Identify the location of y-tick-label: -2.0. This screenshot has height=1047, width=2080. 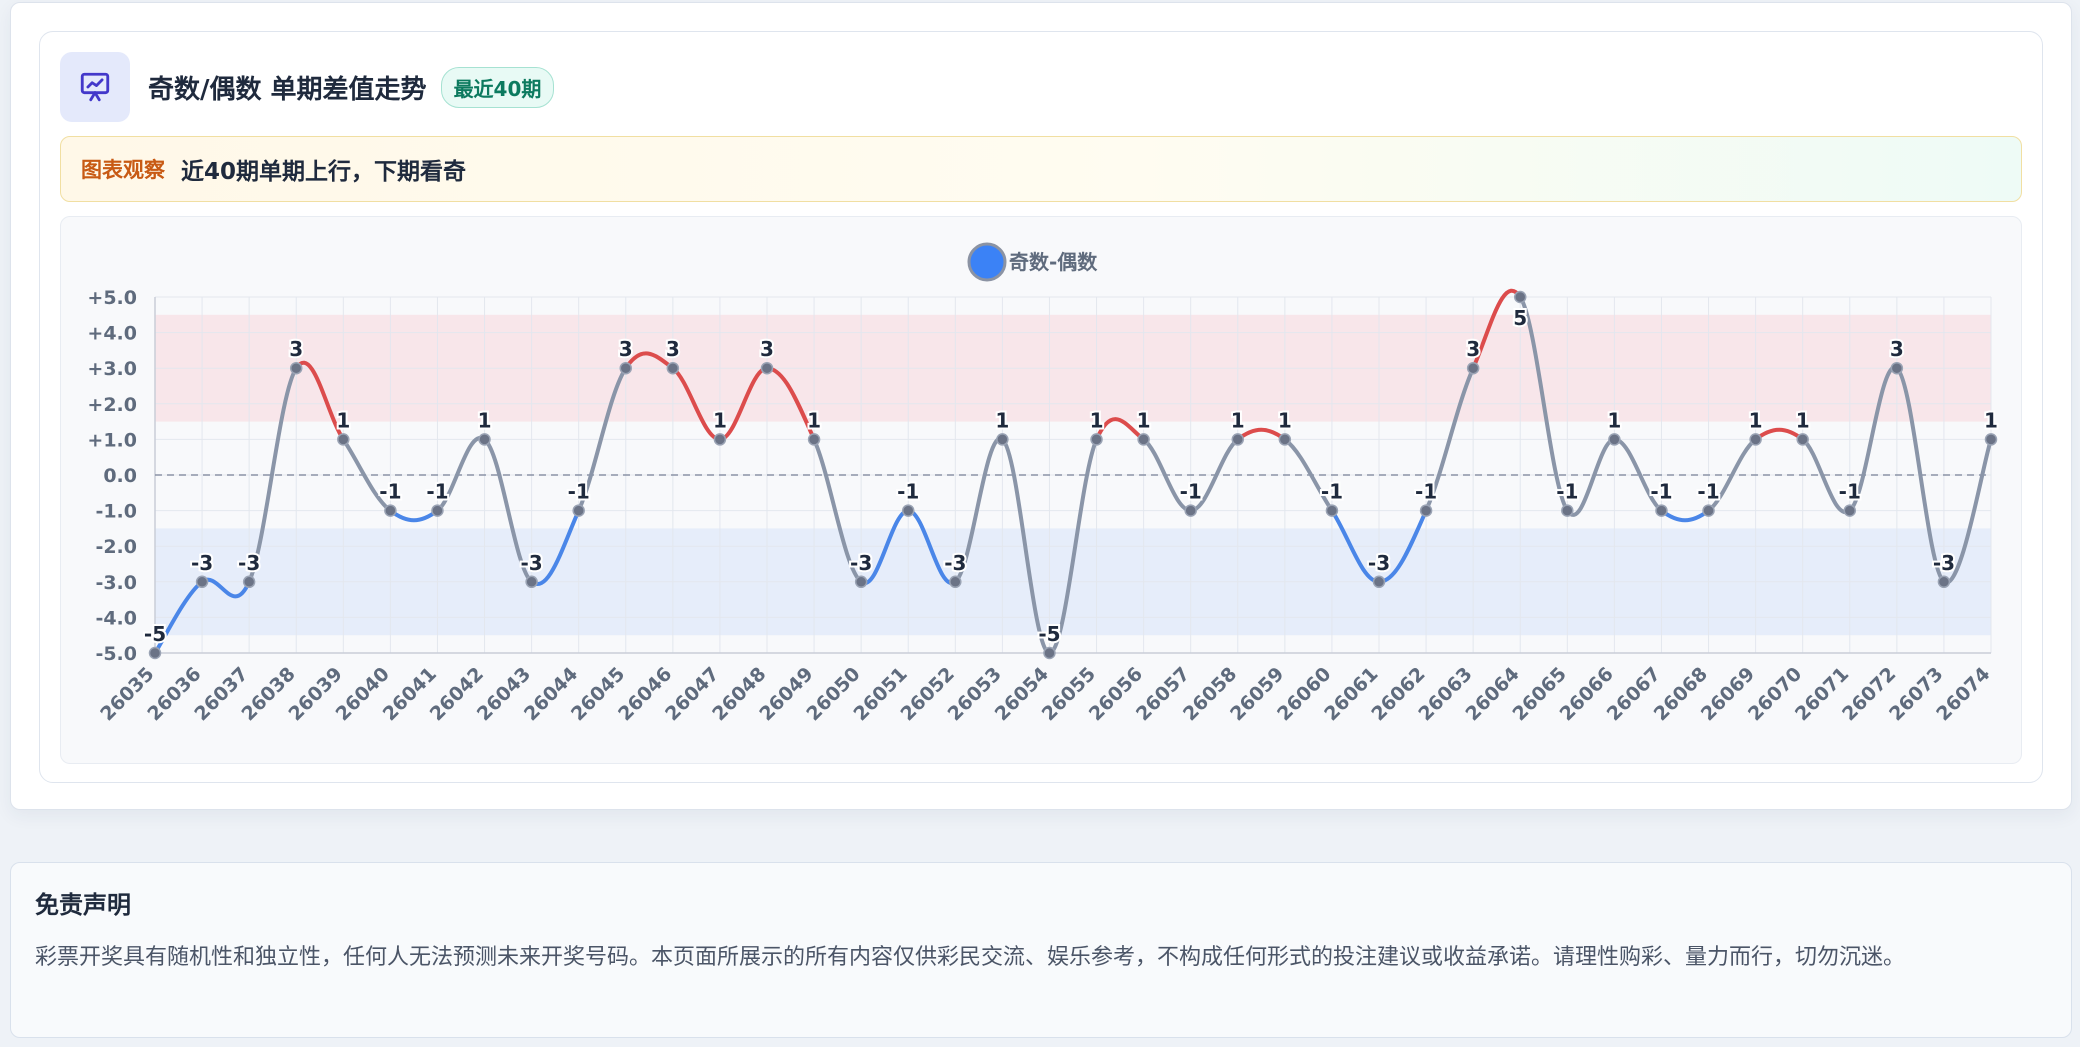
(116, 547).